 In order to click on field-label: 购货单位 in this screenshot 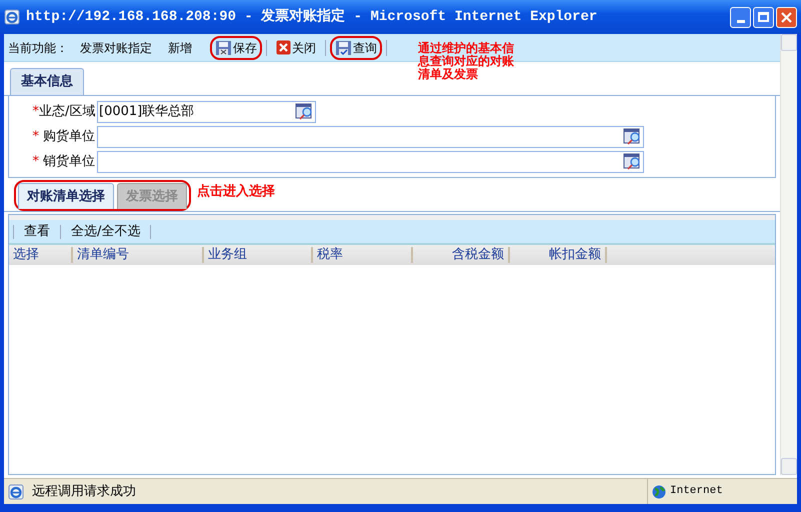, I will do `click(69, 137)`.